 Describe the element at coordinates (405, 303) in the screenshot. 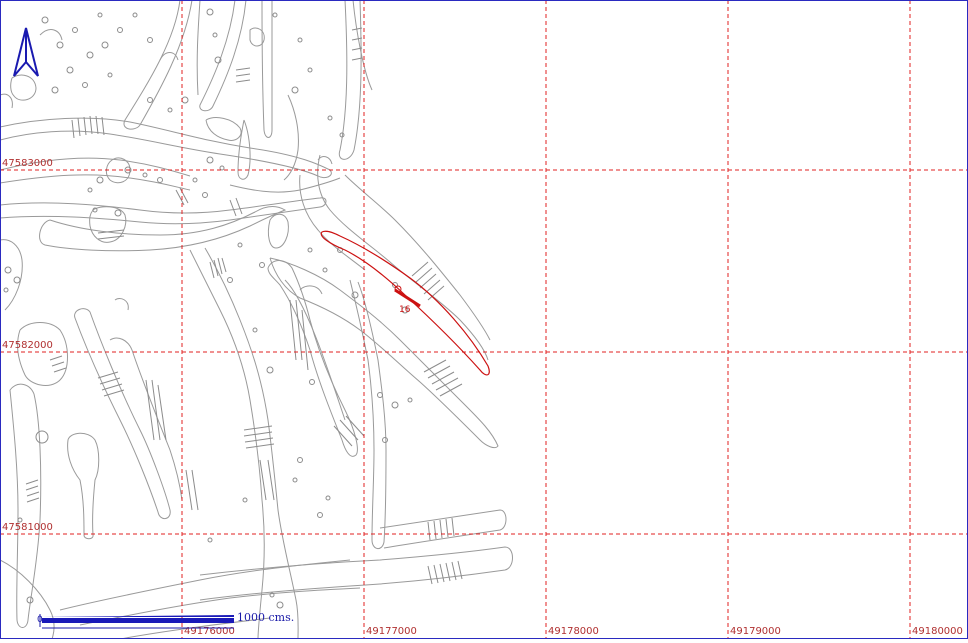

I see `highlighted-feature-16: 16` at that location.